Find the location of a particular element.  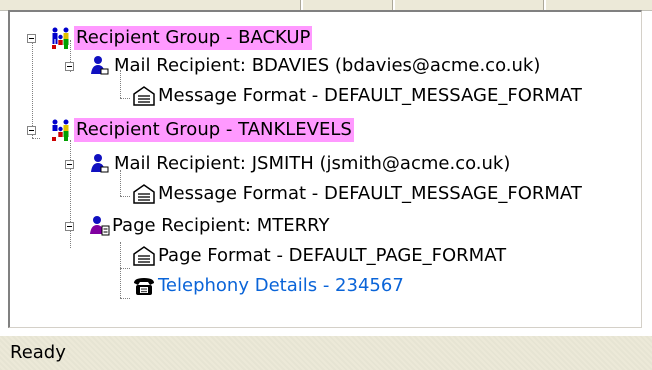

status-bar: Ready is located at coordinates (326, 353).